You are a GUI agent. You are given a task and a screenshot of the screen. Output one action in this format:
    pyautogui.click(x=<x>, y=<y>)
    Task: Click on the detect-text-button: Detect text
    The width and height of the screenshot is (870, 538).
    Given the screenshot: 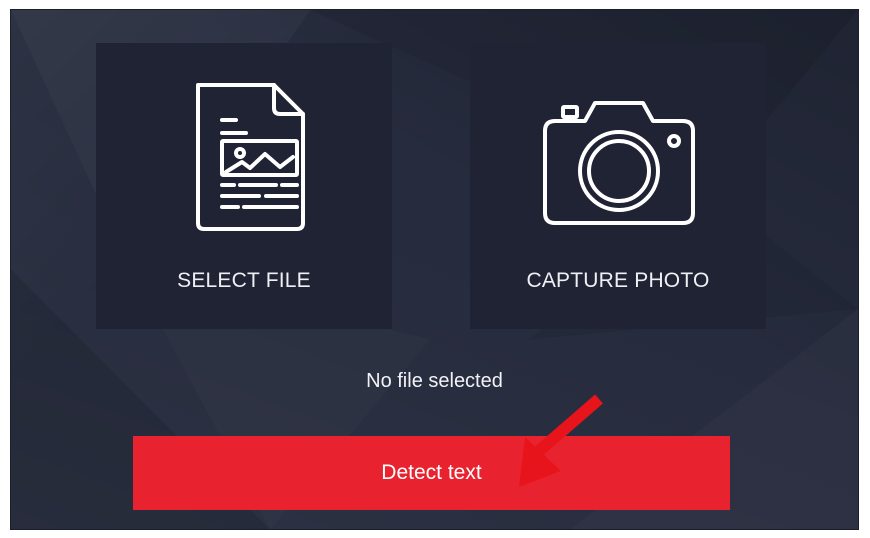 What is the action you would take?
    pyautogui.click(x=431, y=473)
    